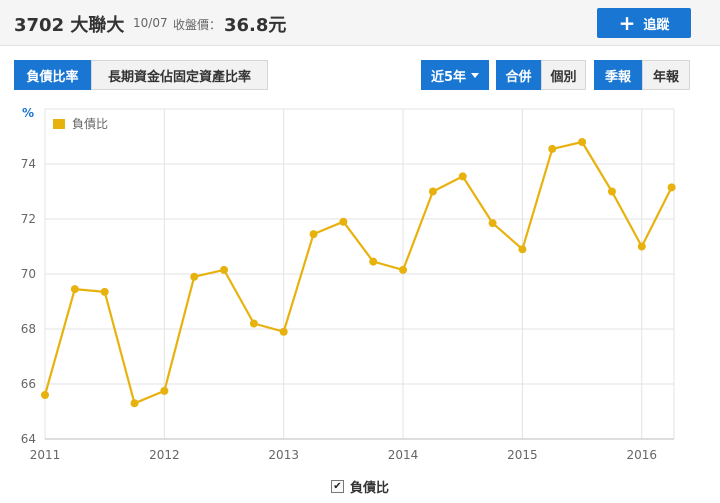 The height and width of the screenshot is (503, 720). I want to click on y-tick-label: 70, so click(28, 274).